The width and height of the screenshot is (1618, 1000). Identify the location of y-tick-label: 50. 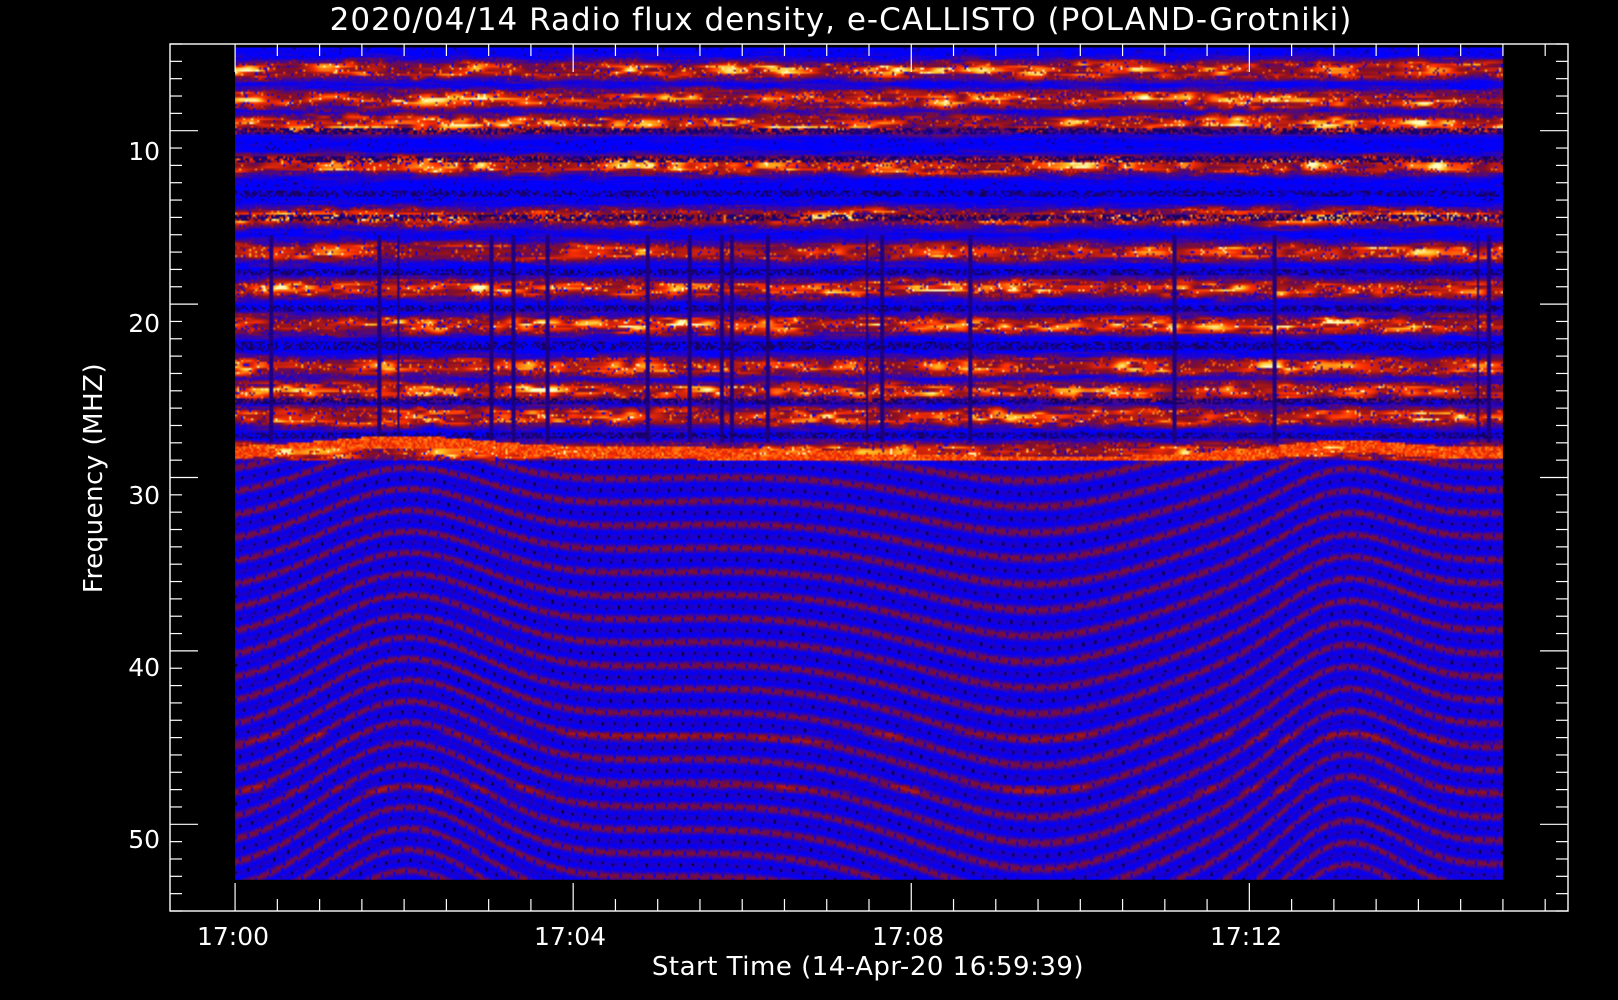
(144, 839).